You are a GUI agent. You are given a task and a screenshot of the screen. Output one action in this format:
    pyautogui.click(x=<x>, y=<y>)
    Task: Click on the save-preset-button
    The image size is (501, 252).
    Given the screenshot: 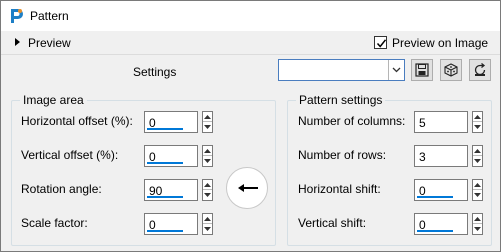 What is the action you would take?
    pyautogui.click(x=422, y=70)
    